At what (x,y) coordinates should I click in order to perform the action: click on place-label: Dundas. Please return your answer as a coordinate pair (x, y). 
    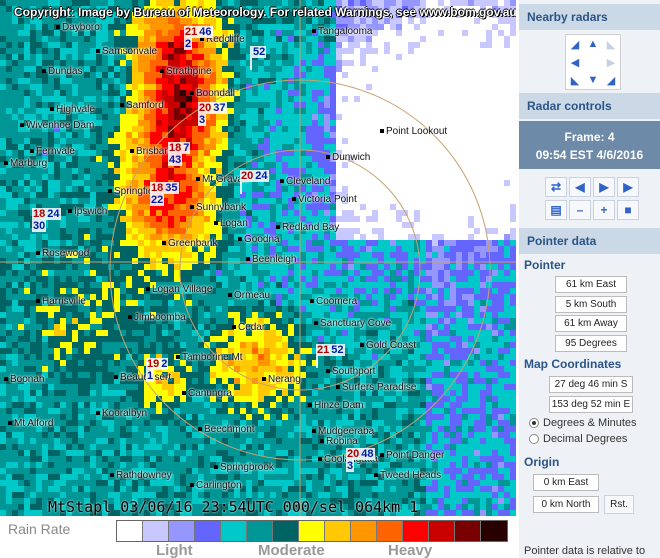
    Looking at the image, I should click on (62, 71).